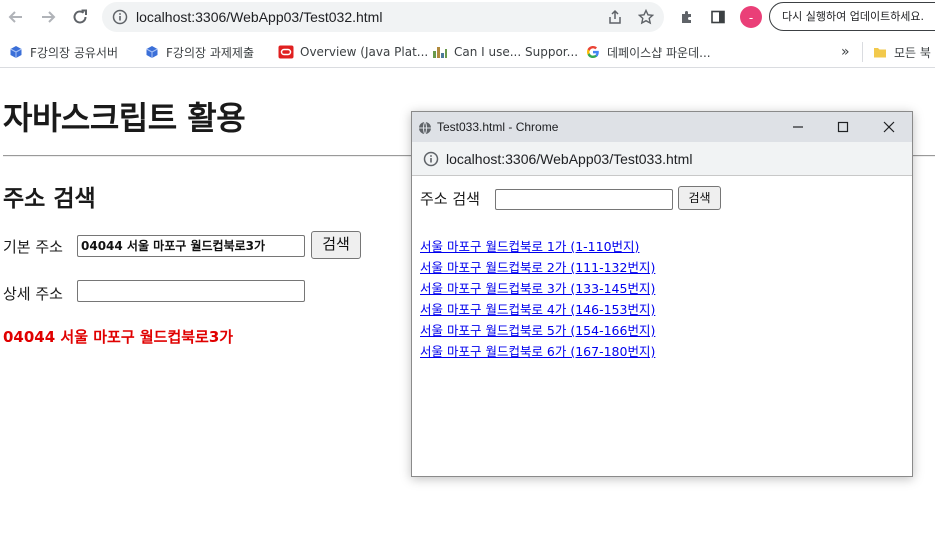 The image size is (935, 543). What do you see at coordinates (33, 247) in the screenshot?
I see `basic-address-label: 기본 주소` at bounding box center [33, 247].